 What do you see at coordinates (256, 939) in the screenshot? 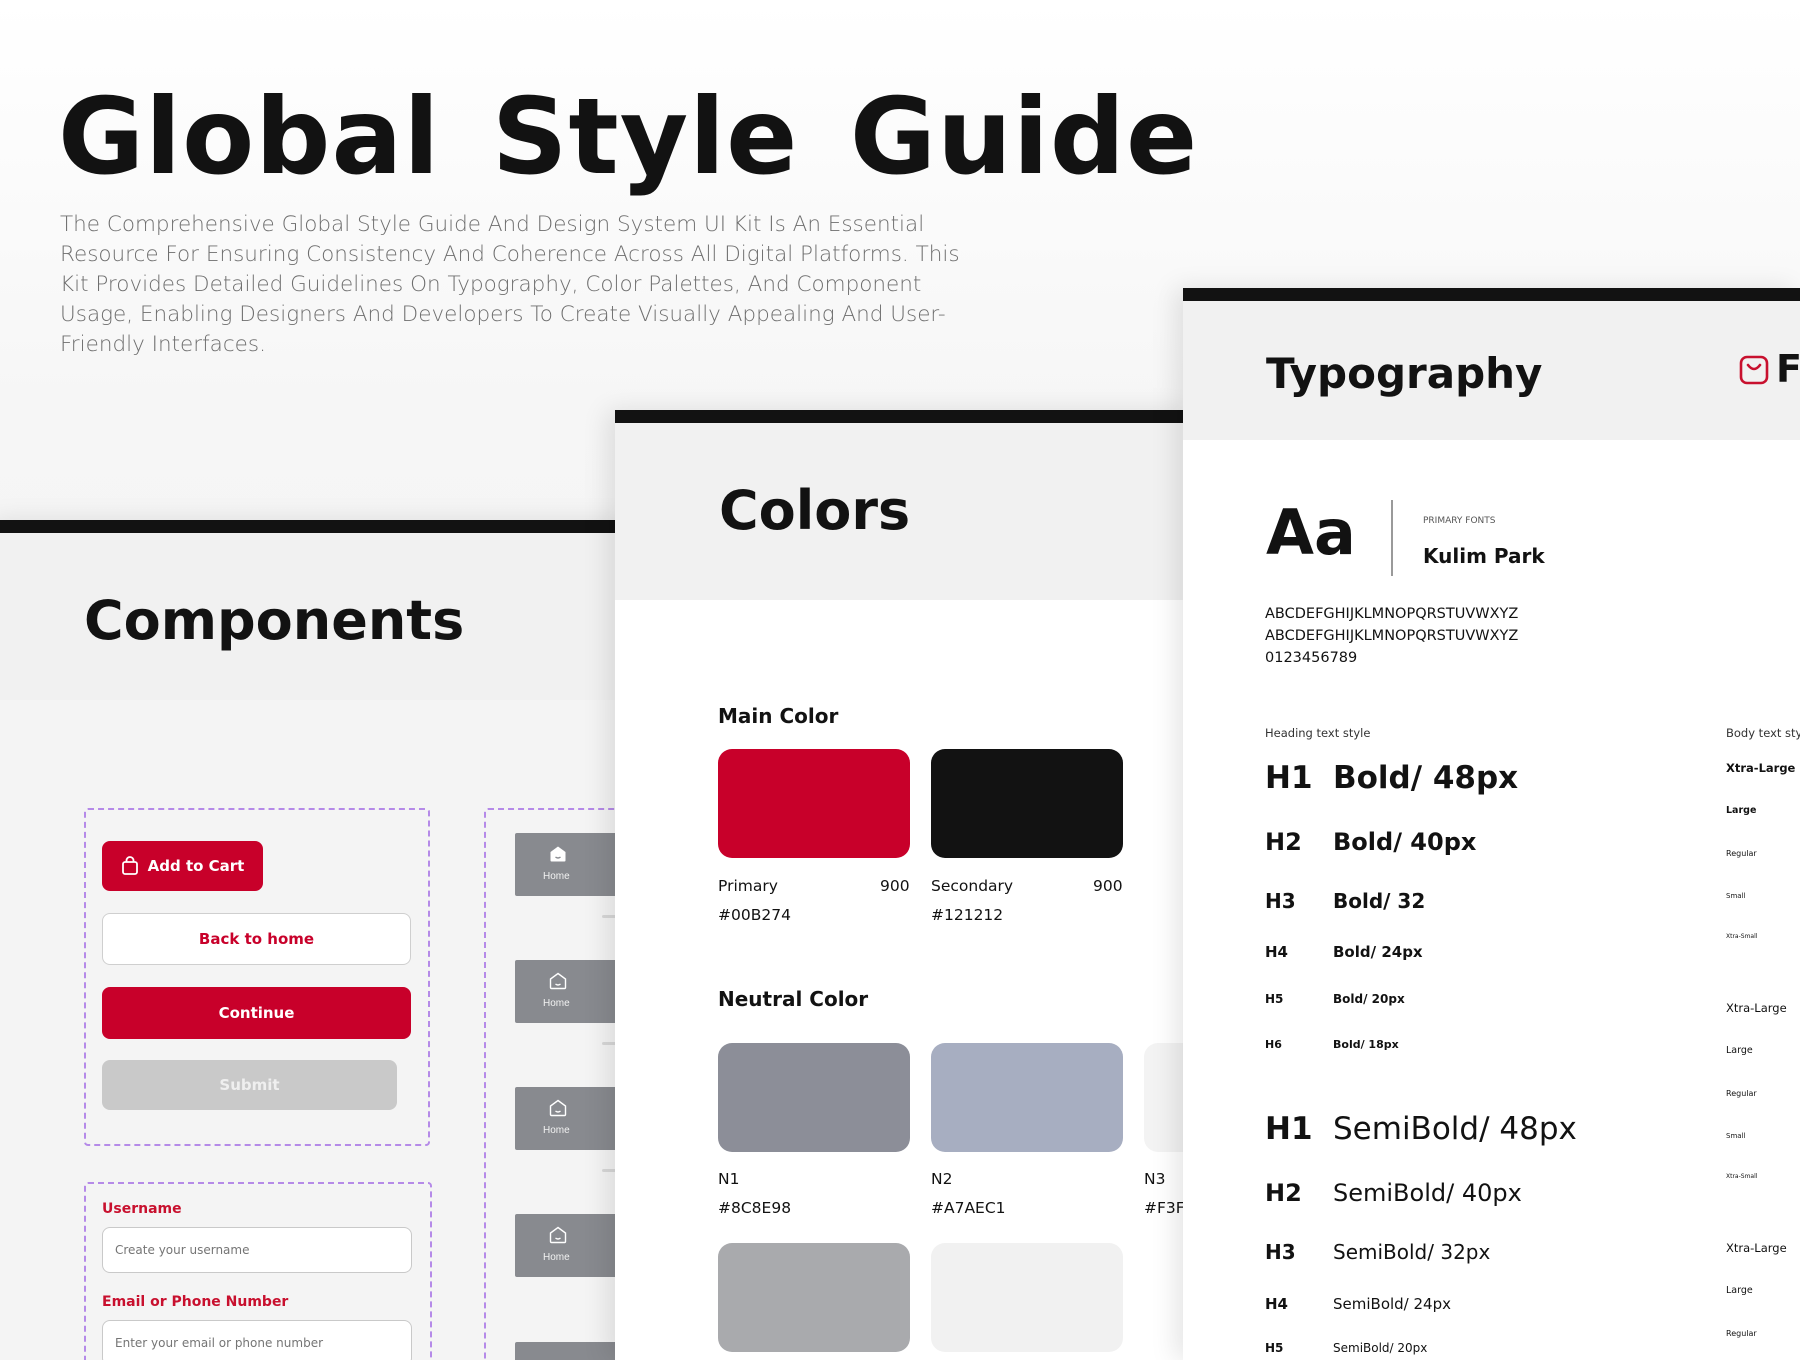
I see `back-to-home-button: Back to home` at bounding box center [256, 939].